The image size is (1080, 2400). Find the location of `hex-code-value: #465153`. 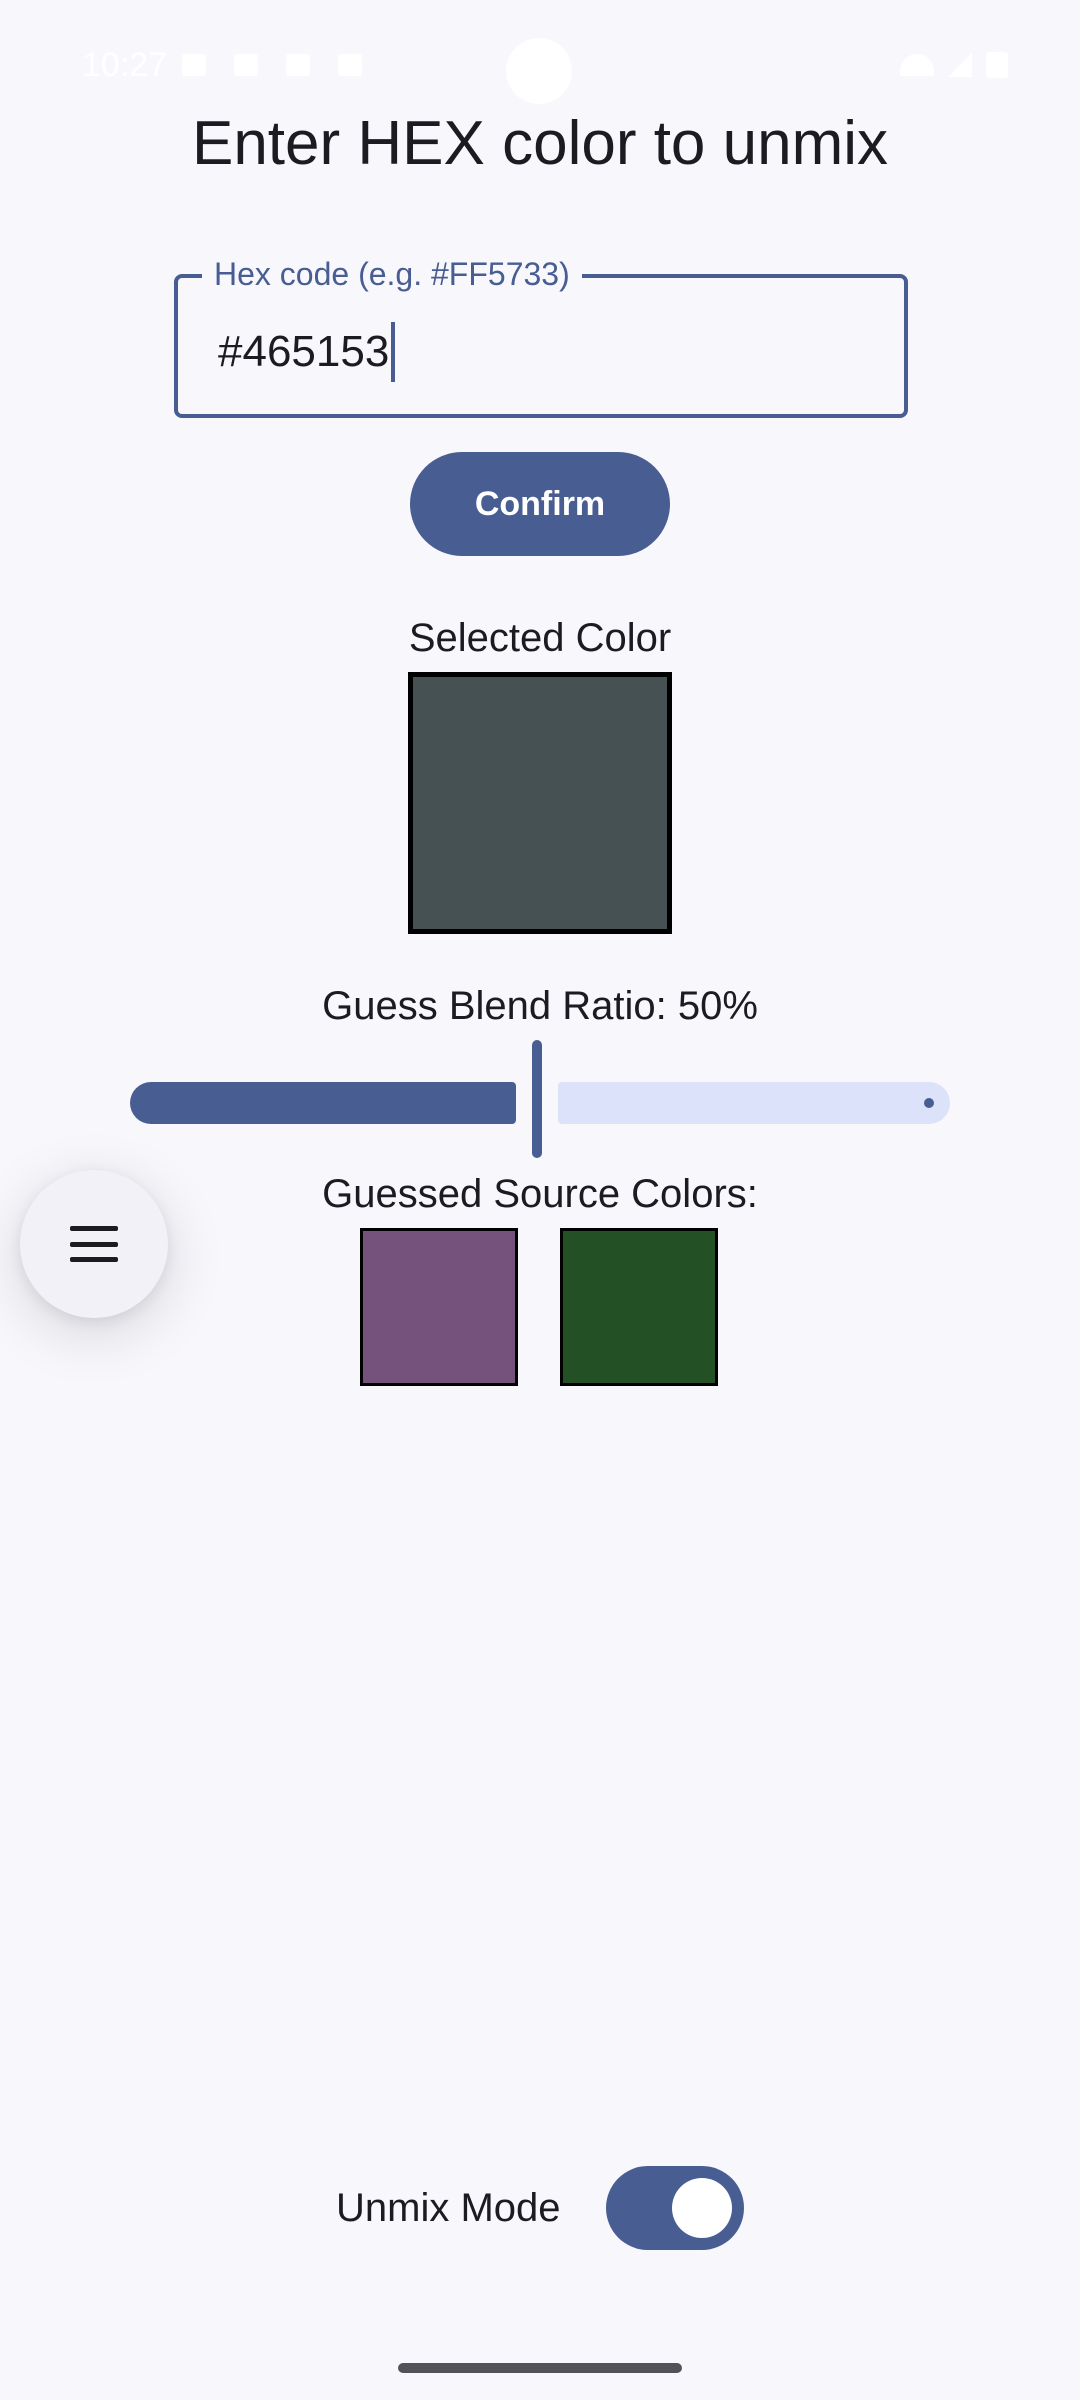

hex-code-value: #465153 is located at coordinates (304, 351).